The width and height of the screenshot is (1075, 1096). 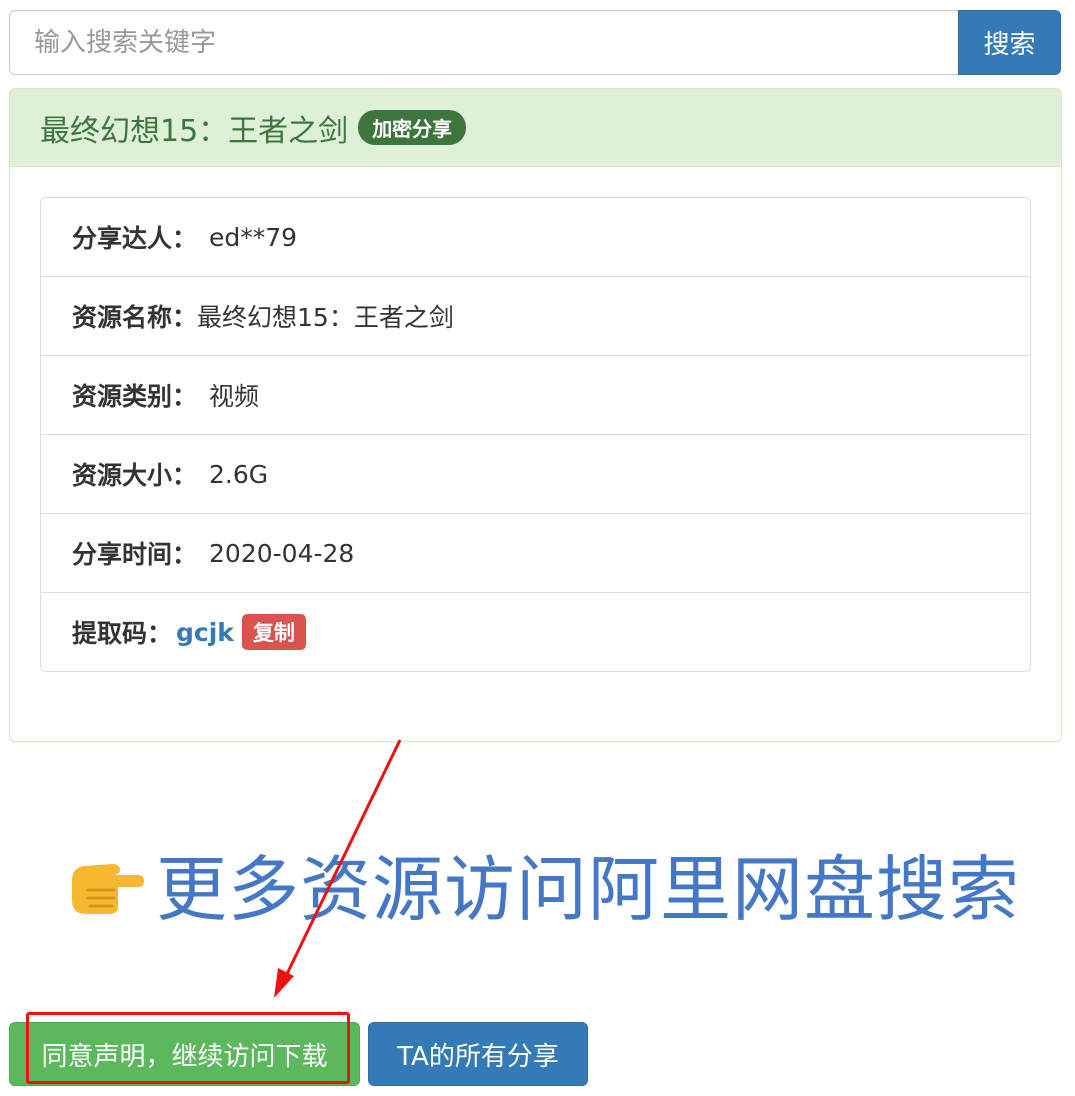 What do you see at coordinates (535, 316) in the screenshot?
I see `info-row-name: 资源名称： 最终幻想15：王者之剑` at bounding box center [535, 316].